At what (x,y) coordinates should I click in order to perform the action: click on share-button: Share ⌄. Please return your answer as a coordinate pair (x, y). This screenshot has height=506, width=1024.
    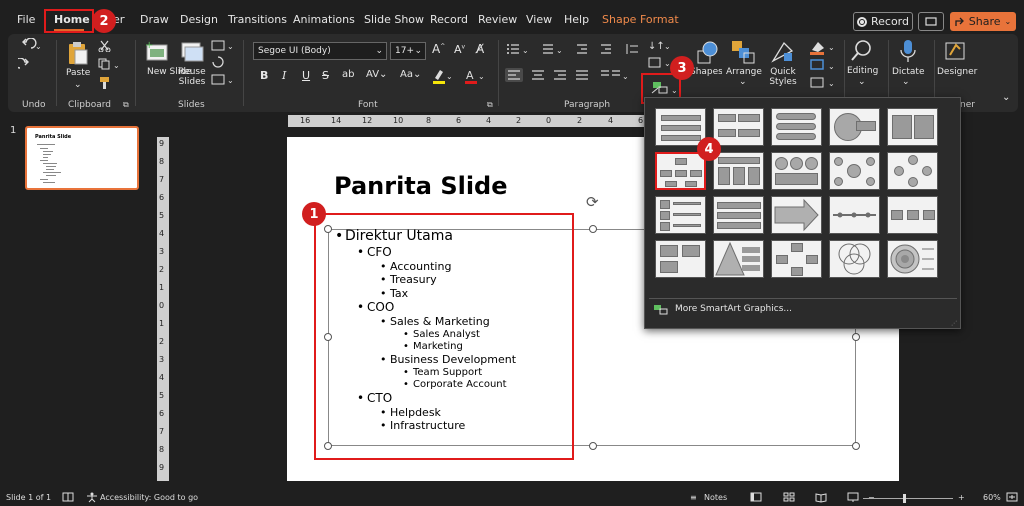
    Looking at the image, I should click on (983, 21).